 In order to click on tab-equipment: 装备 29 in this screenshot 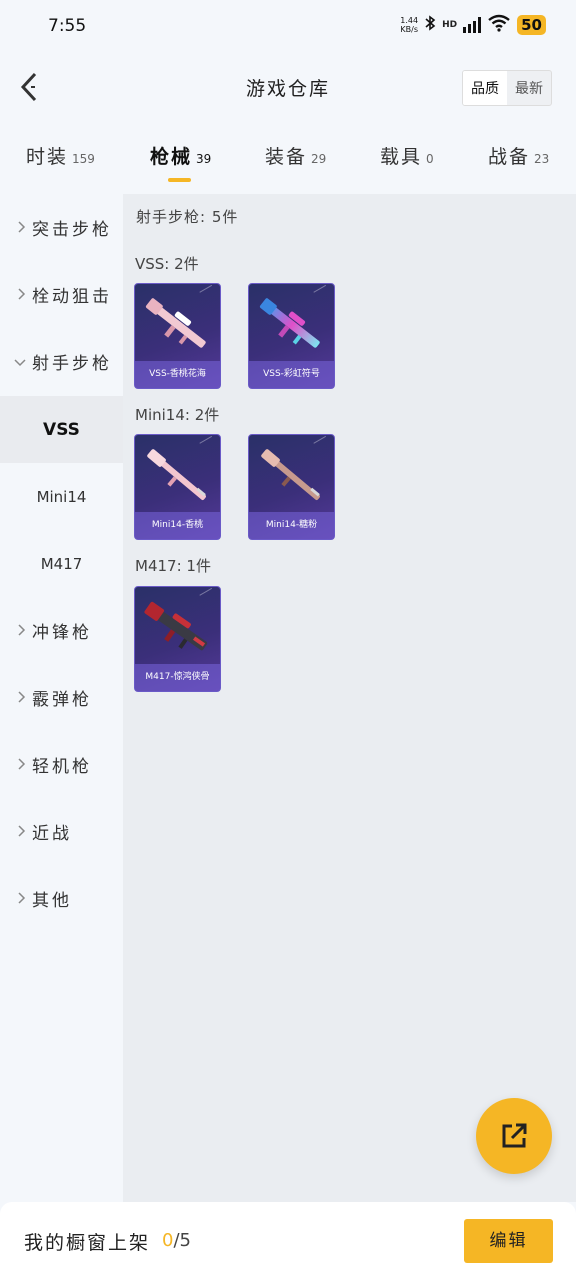, I will do `click(295, 155)`.